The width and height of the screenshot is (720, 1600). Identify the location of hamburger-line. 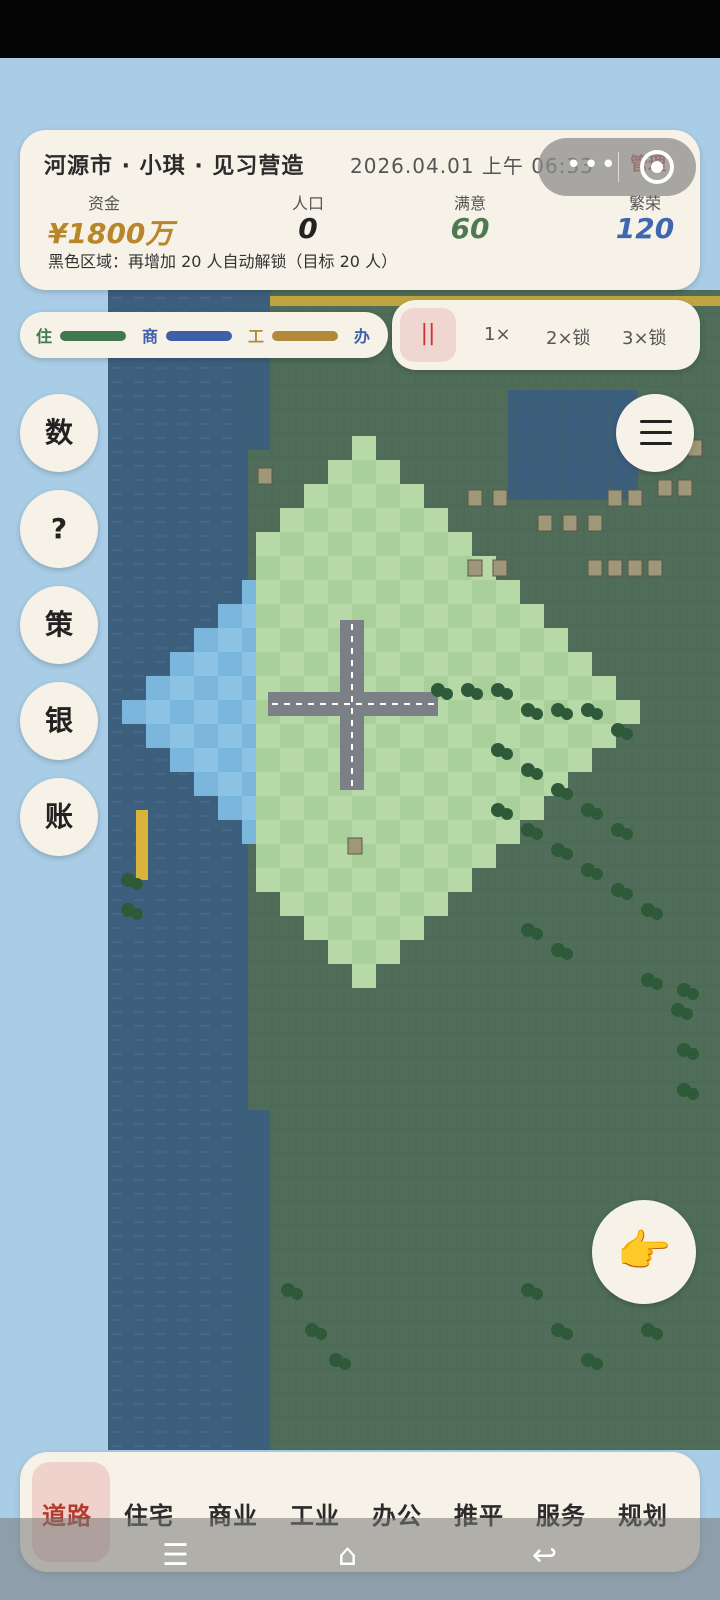
(656, 443).